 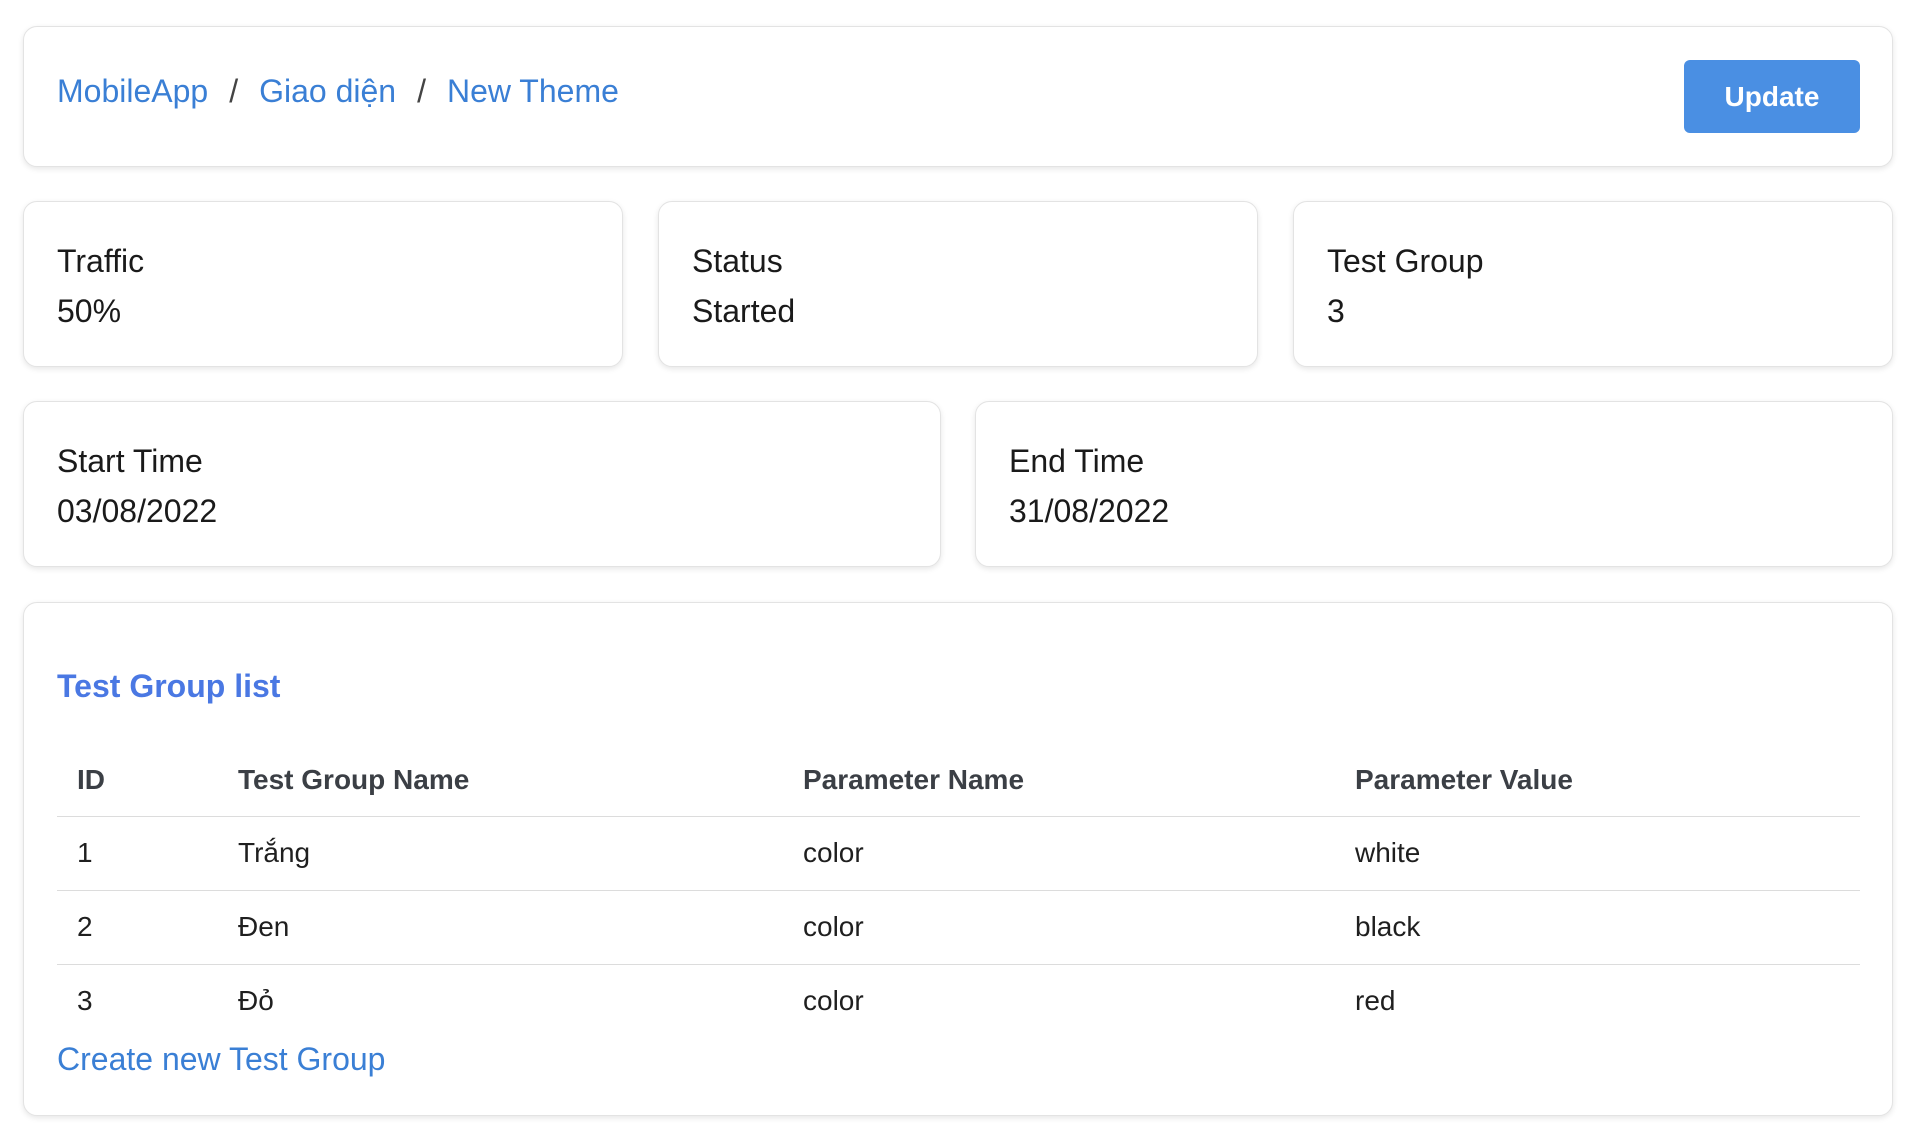 What do you see at coordinates (1593, 284) in the screenshot?
I see `test-group-card: Test Group 3` at bounding box center [1593, 284].